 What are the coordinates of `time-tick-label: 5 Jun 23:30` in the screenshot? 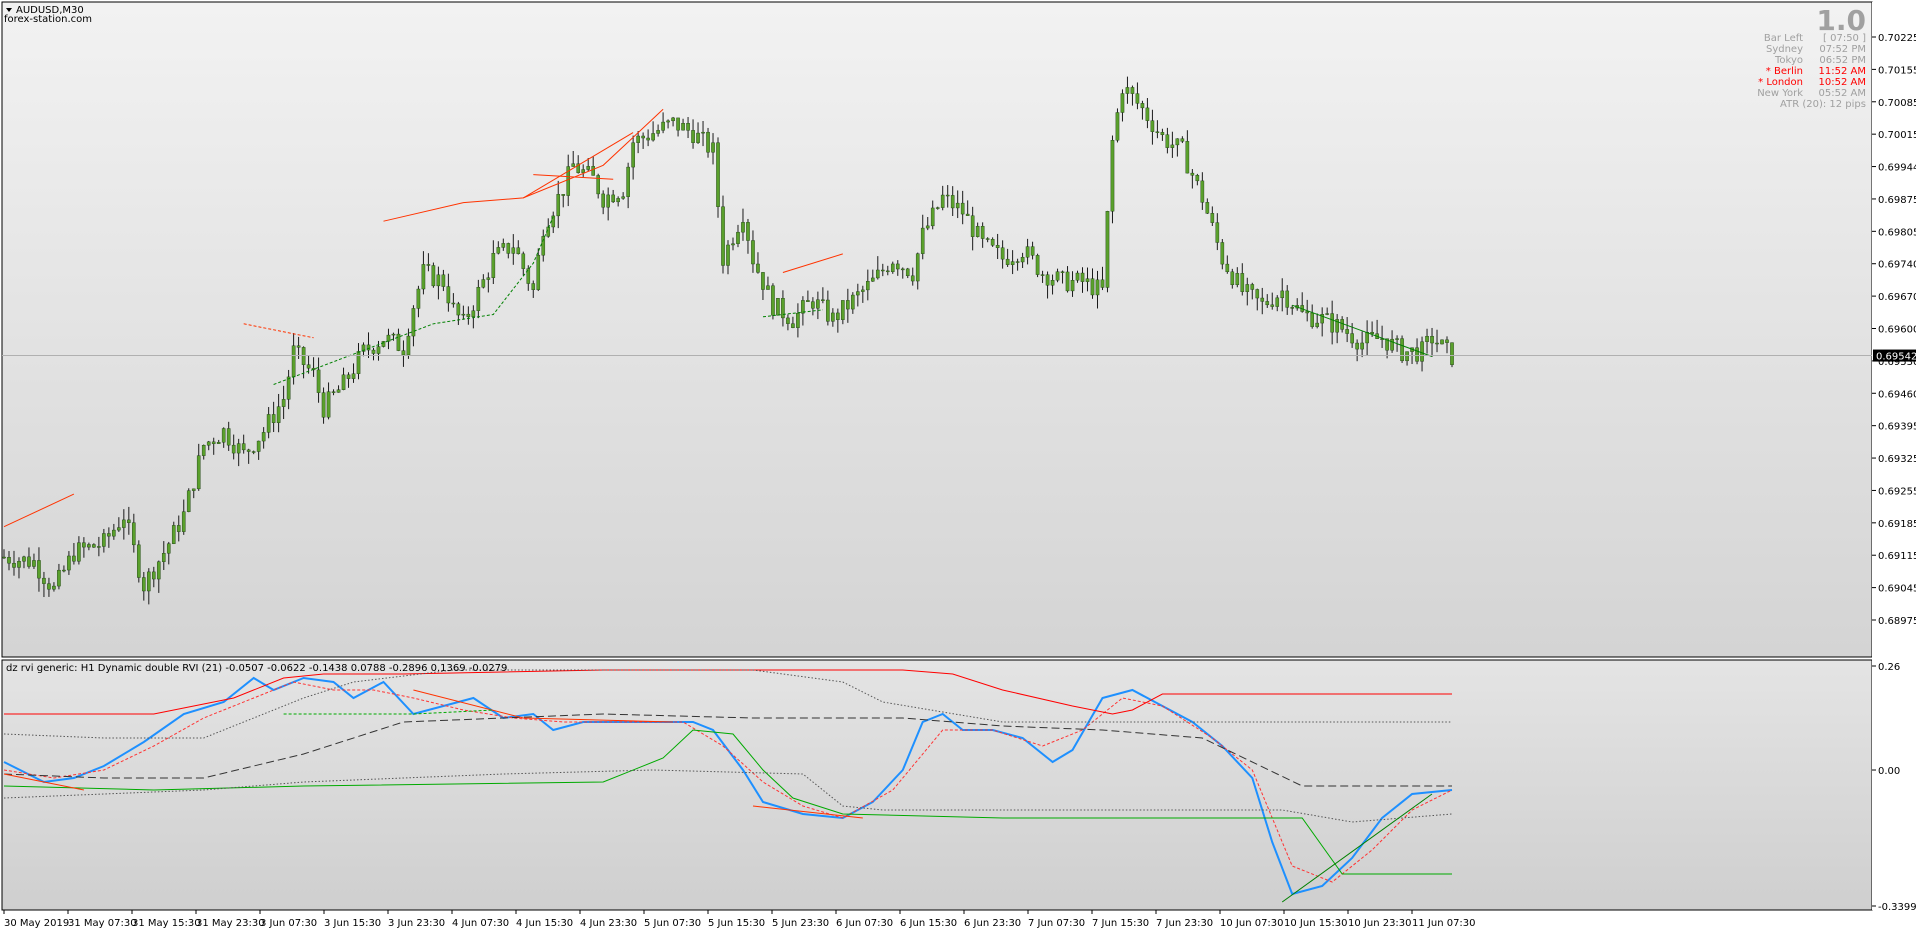 It's located at (800, 923).